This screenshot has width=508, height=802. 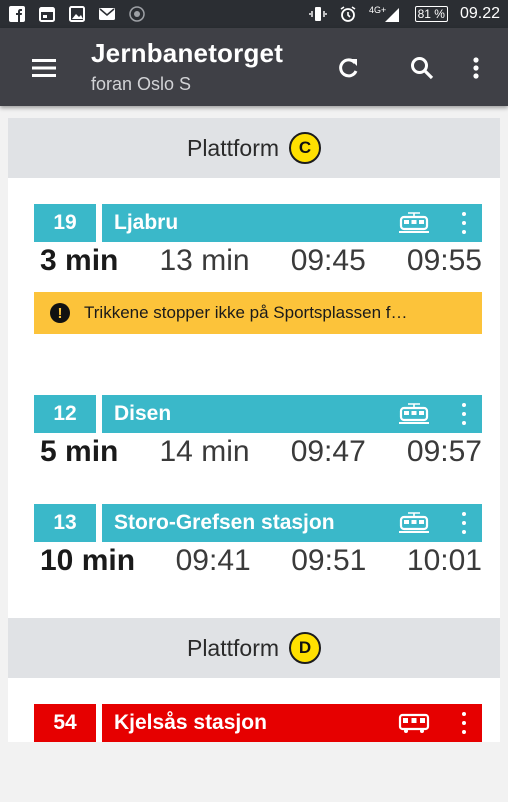 I want to click on platform-d-departures: 54 Kjelsås stasjon, so click(x=254, y=710).